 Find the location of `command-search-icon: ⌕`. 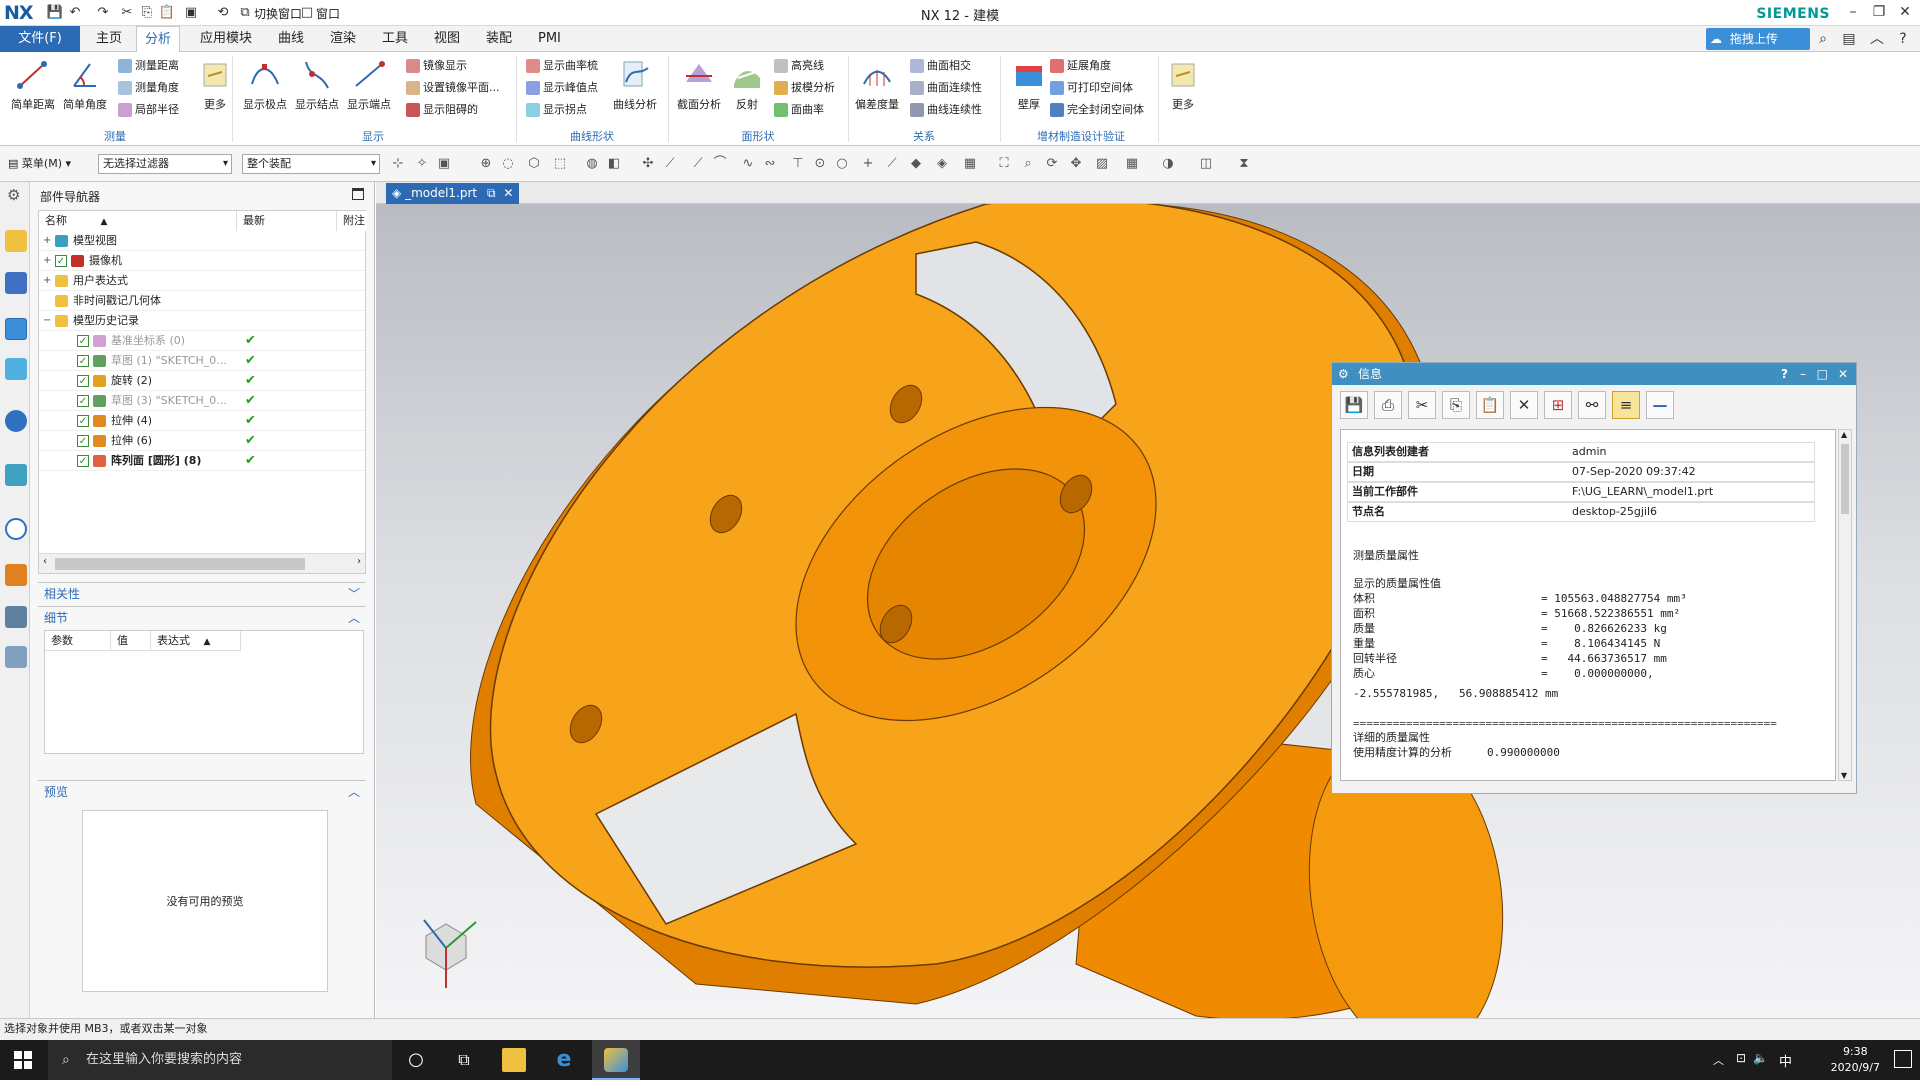

command-search-icon: ⌕ is located at coordinates (1823, 39).